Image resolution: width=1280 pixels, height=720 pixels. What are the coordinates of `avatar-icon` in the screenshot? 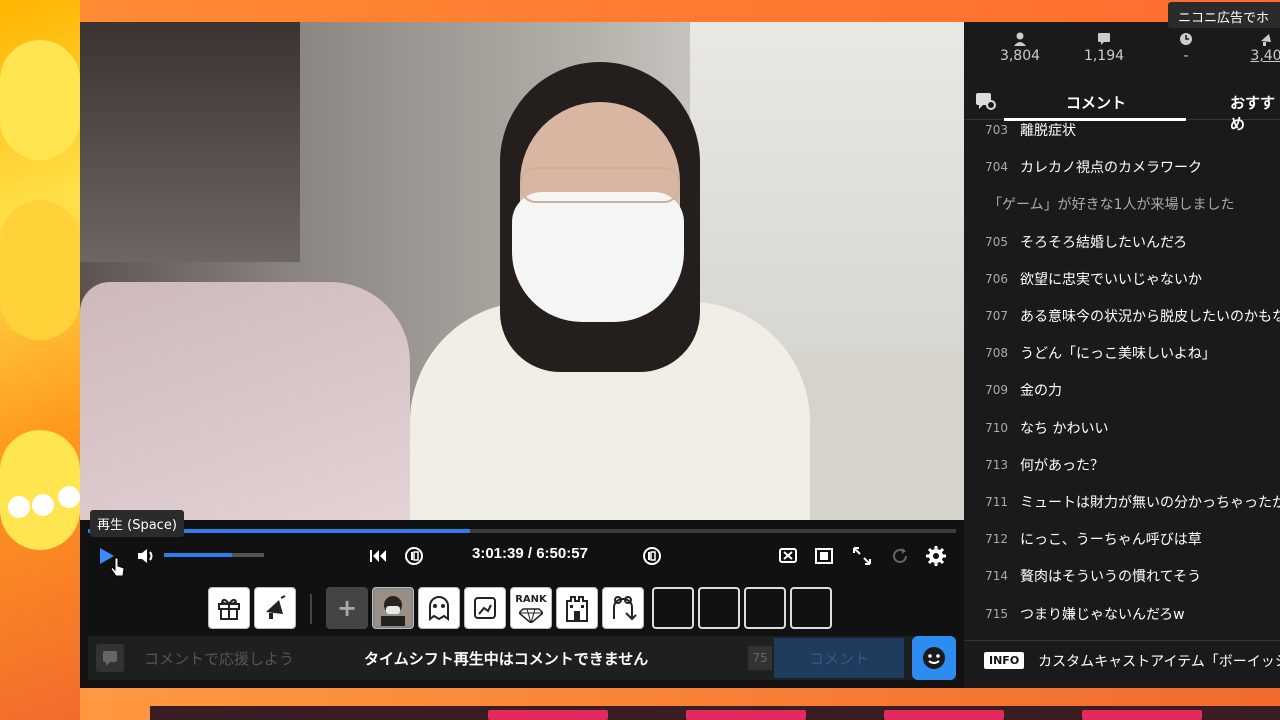 It's located at (393, 608).